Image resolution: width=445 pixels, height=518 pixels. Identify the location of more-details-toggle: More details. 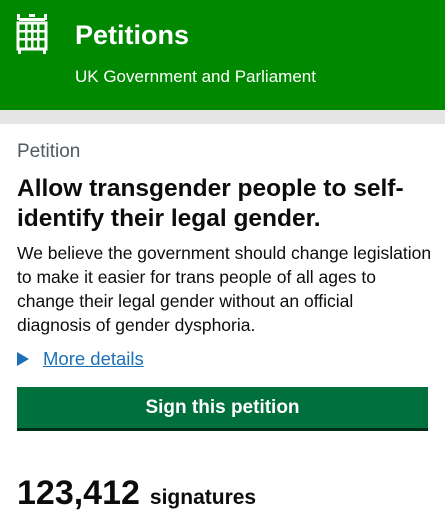
(80, 359).